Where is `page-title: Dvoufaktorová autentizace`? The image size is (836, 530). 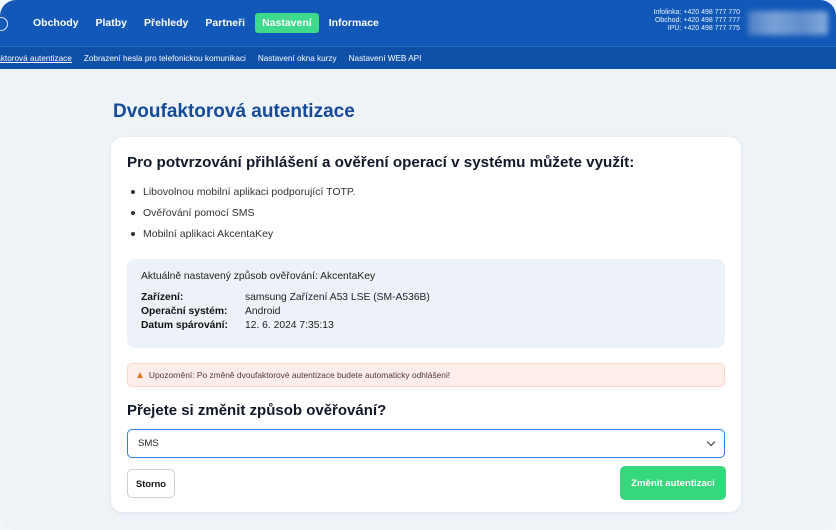
page-title: Dvoufaktorová autentizace is located at coordinates (234, 111).